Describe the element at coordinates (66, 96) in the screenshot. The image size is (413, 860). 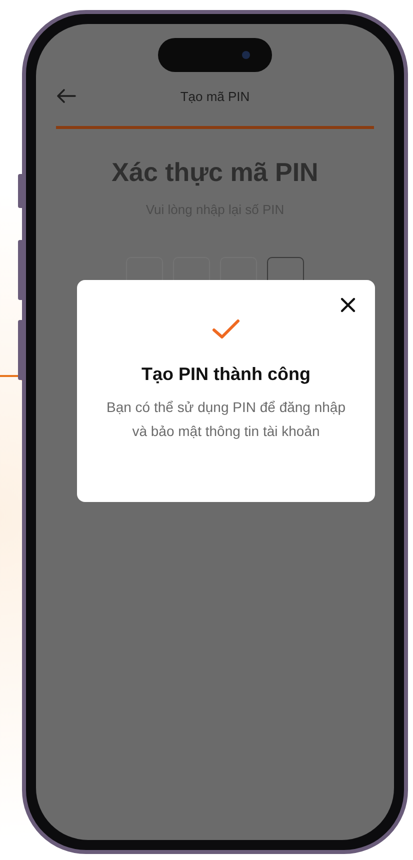
I see `back-arrow-icon` at that location.